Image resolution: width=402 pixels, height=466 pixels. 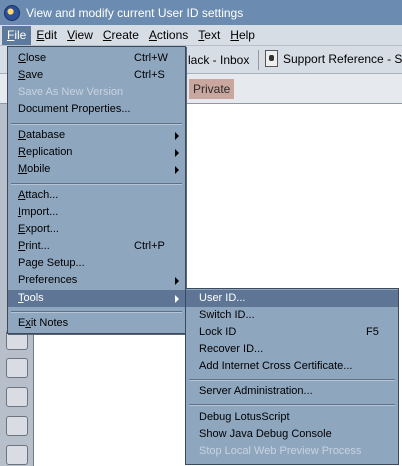 I want to click on tab-support-reference: Support Reference - Sup, so click(x=333, y=58).